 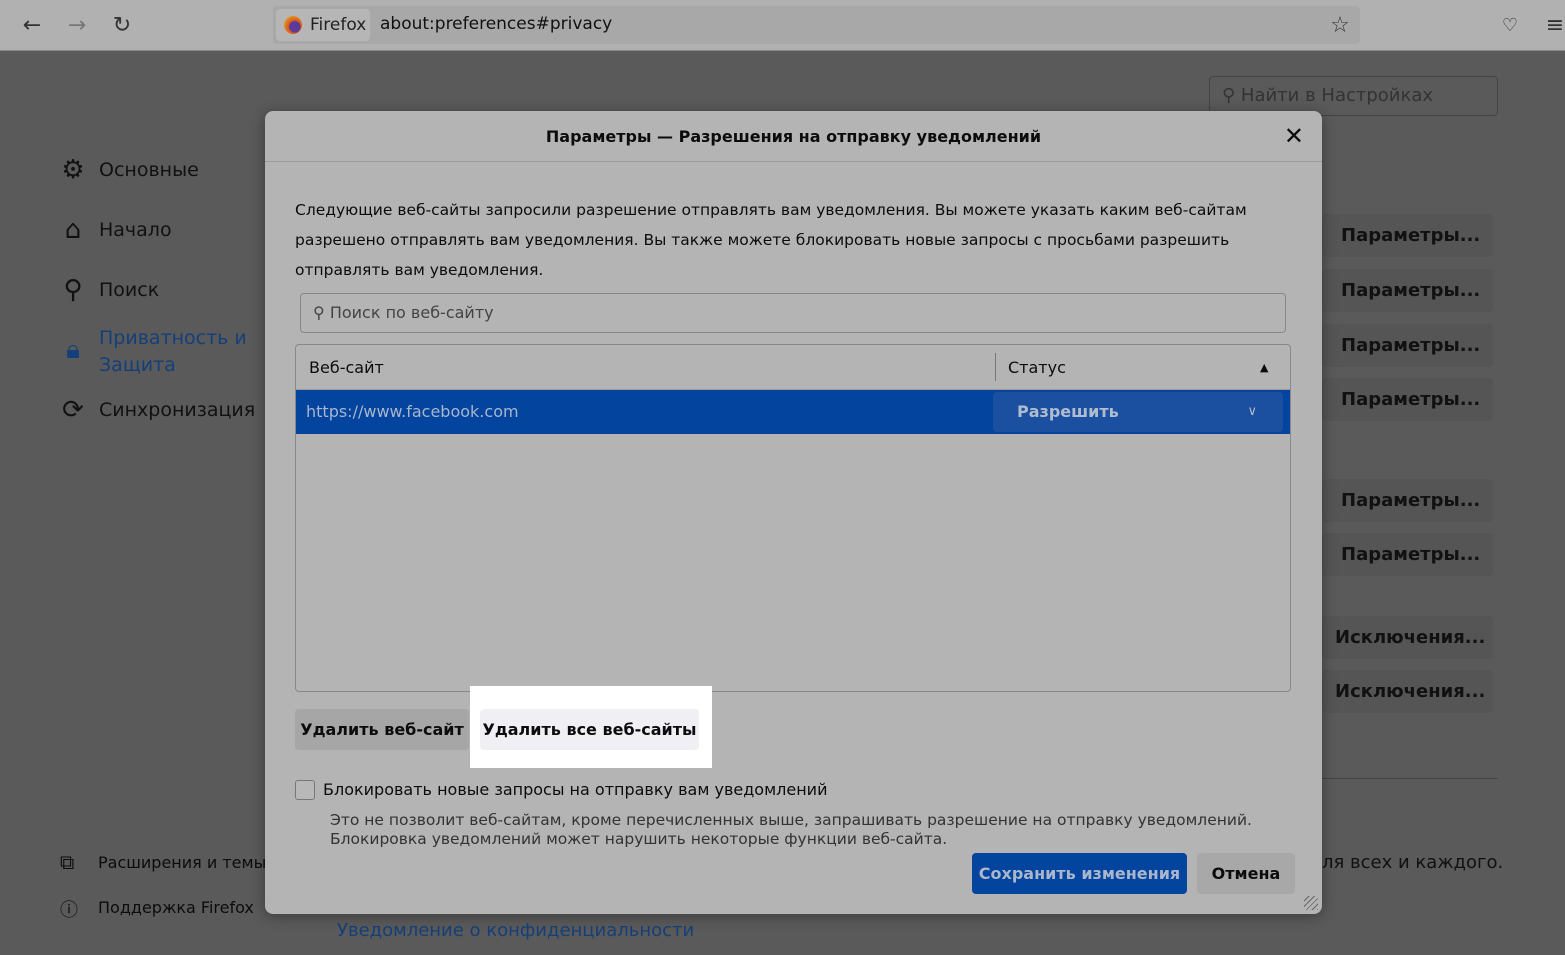 What do you see at coordinates (1037, 367) in the screenshot?
I see `column-status: Статус` at bounding box center [1037, 367].